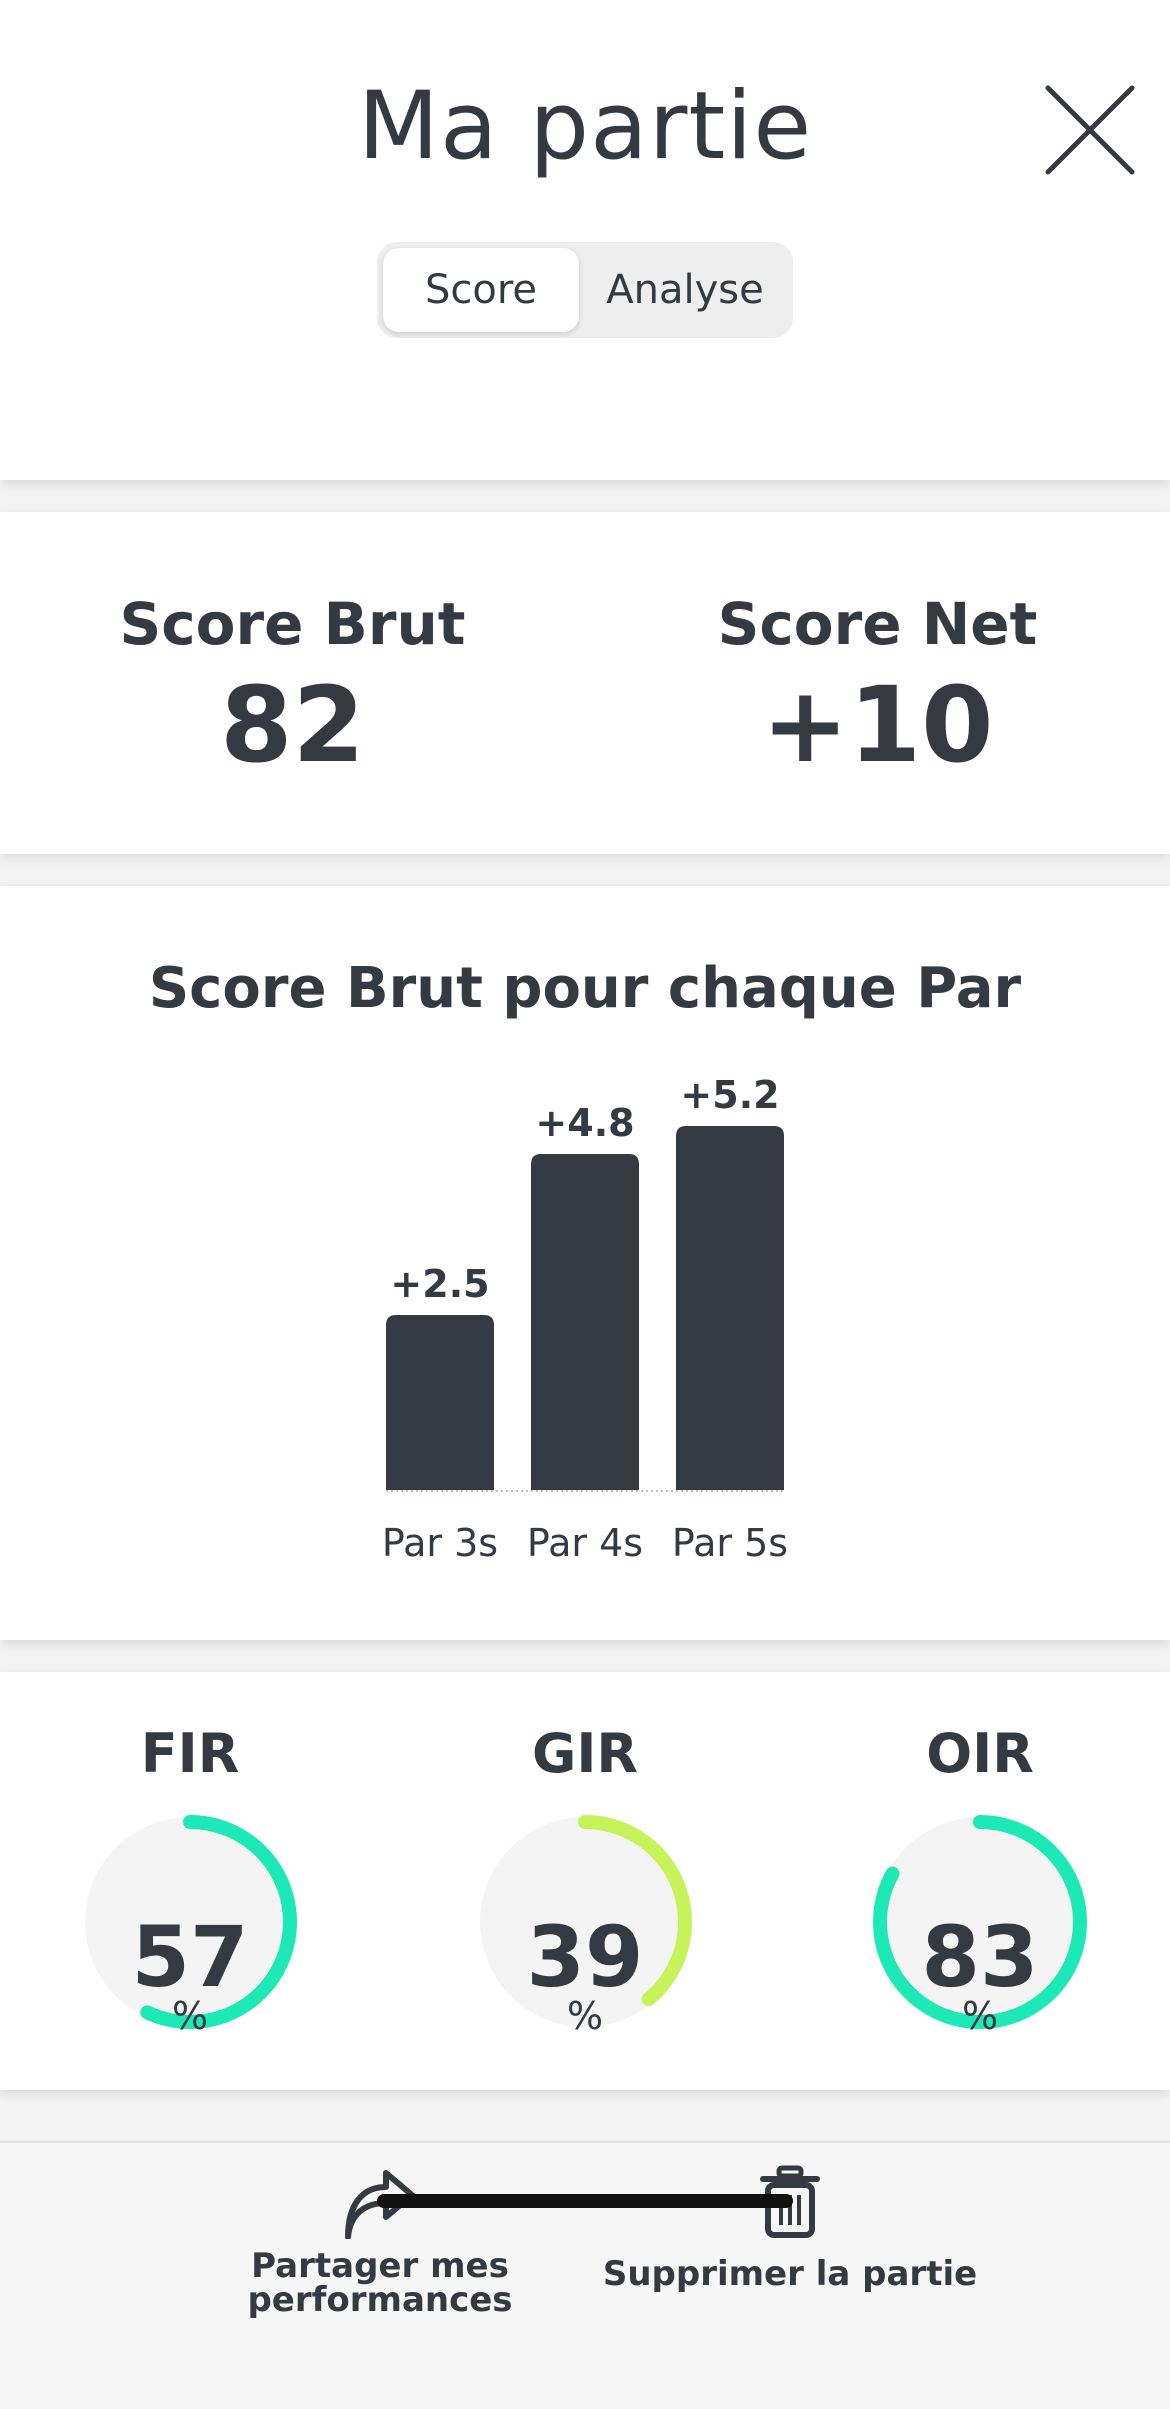 This screenshot has height=2409, width=1170. I want to click on segmented-control: Score Analyse, so click(585, 290).